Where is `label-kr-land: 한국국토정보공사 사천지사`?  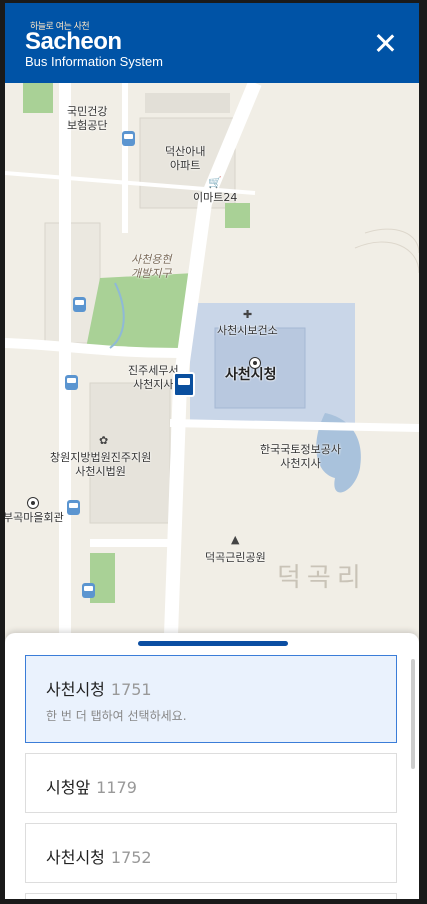
label-kr-land: 한국국토정보공사 사천지사 is located at coordinates (300, 456).